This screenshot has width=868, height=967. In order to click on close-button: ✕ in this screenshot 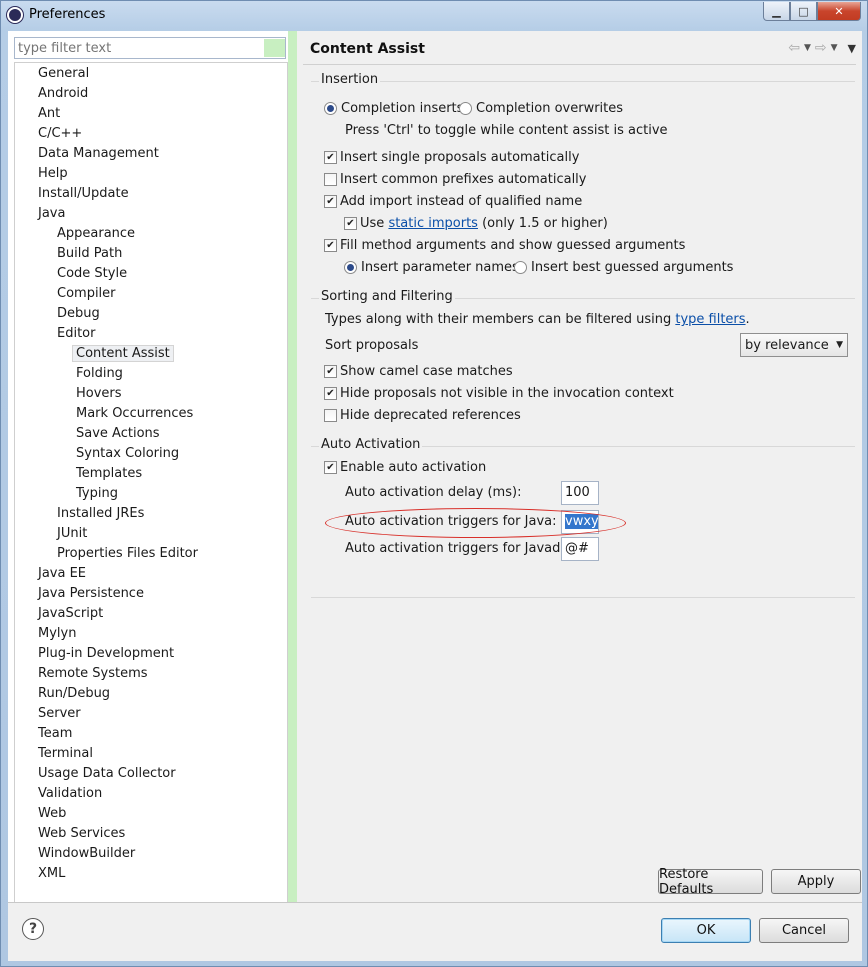, I will do `click(839, 11)`.